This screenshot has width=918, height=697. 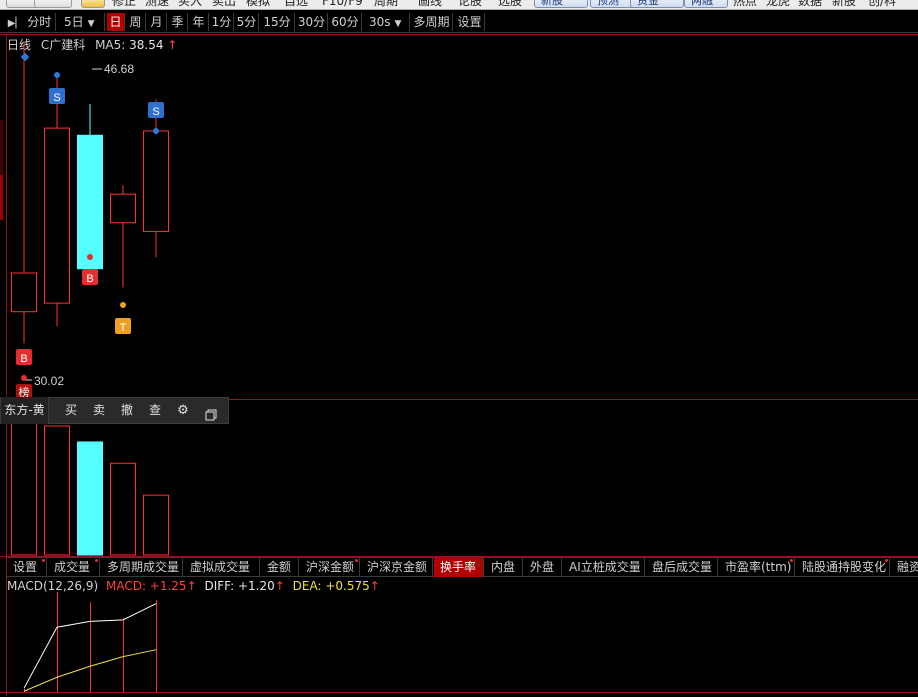 I want to click on indicator-tab-settings: 设置, so click(x=27, y=567).